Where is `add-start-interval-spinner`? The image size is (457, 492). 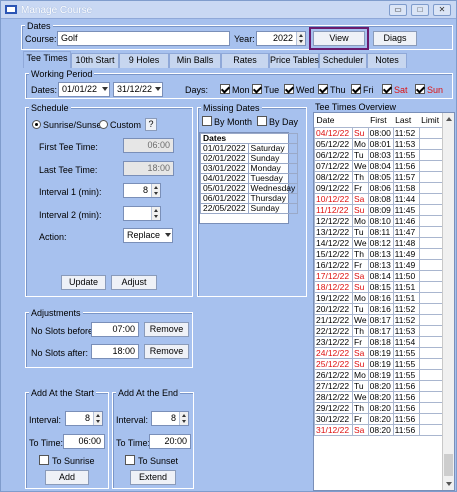 add-start-interval-spinner is located at coordinates (97, 418).